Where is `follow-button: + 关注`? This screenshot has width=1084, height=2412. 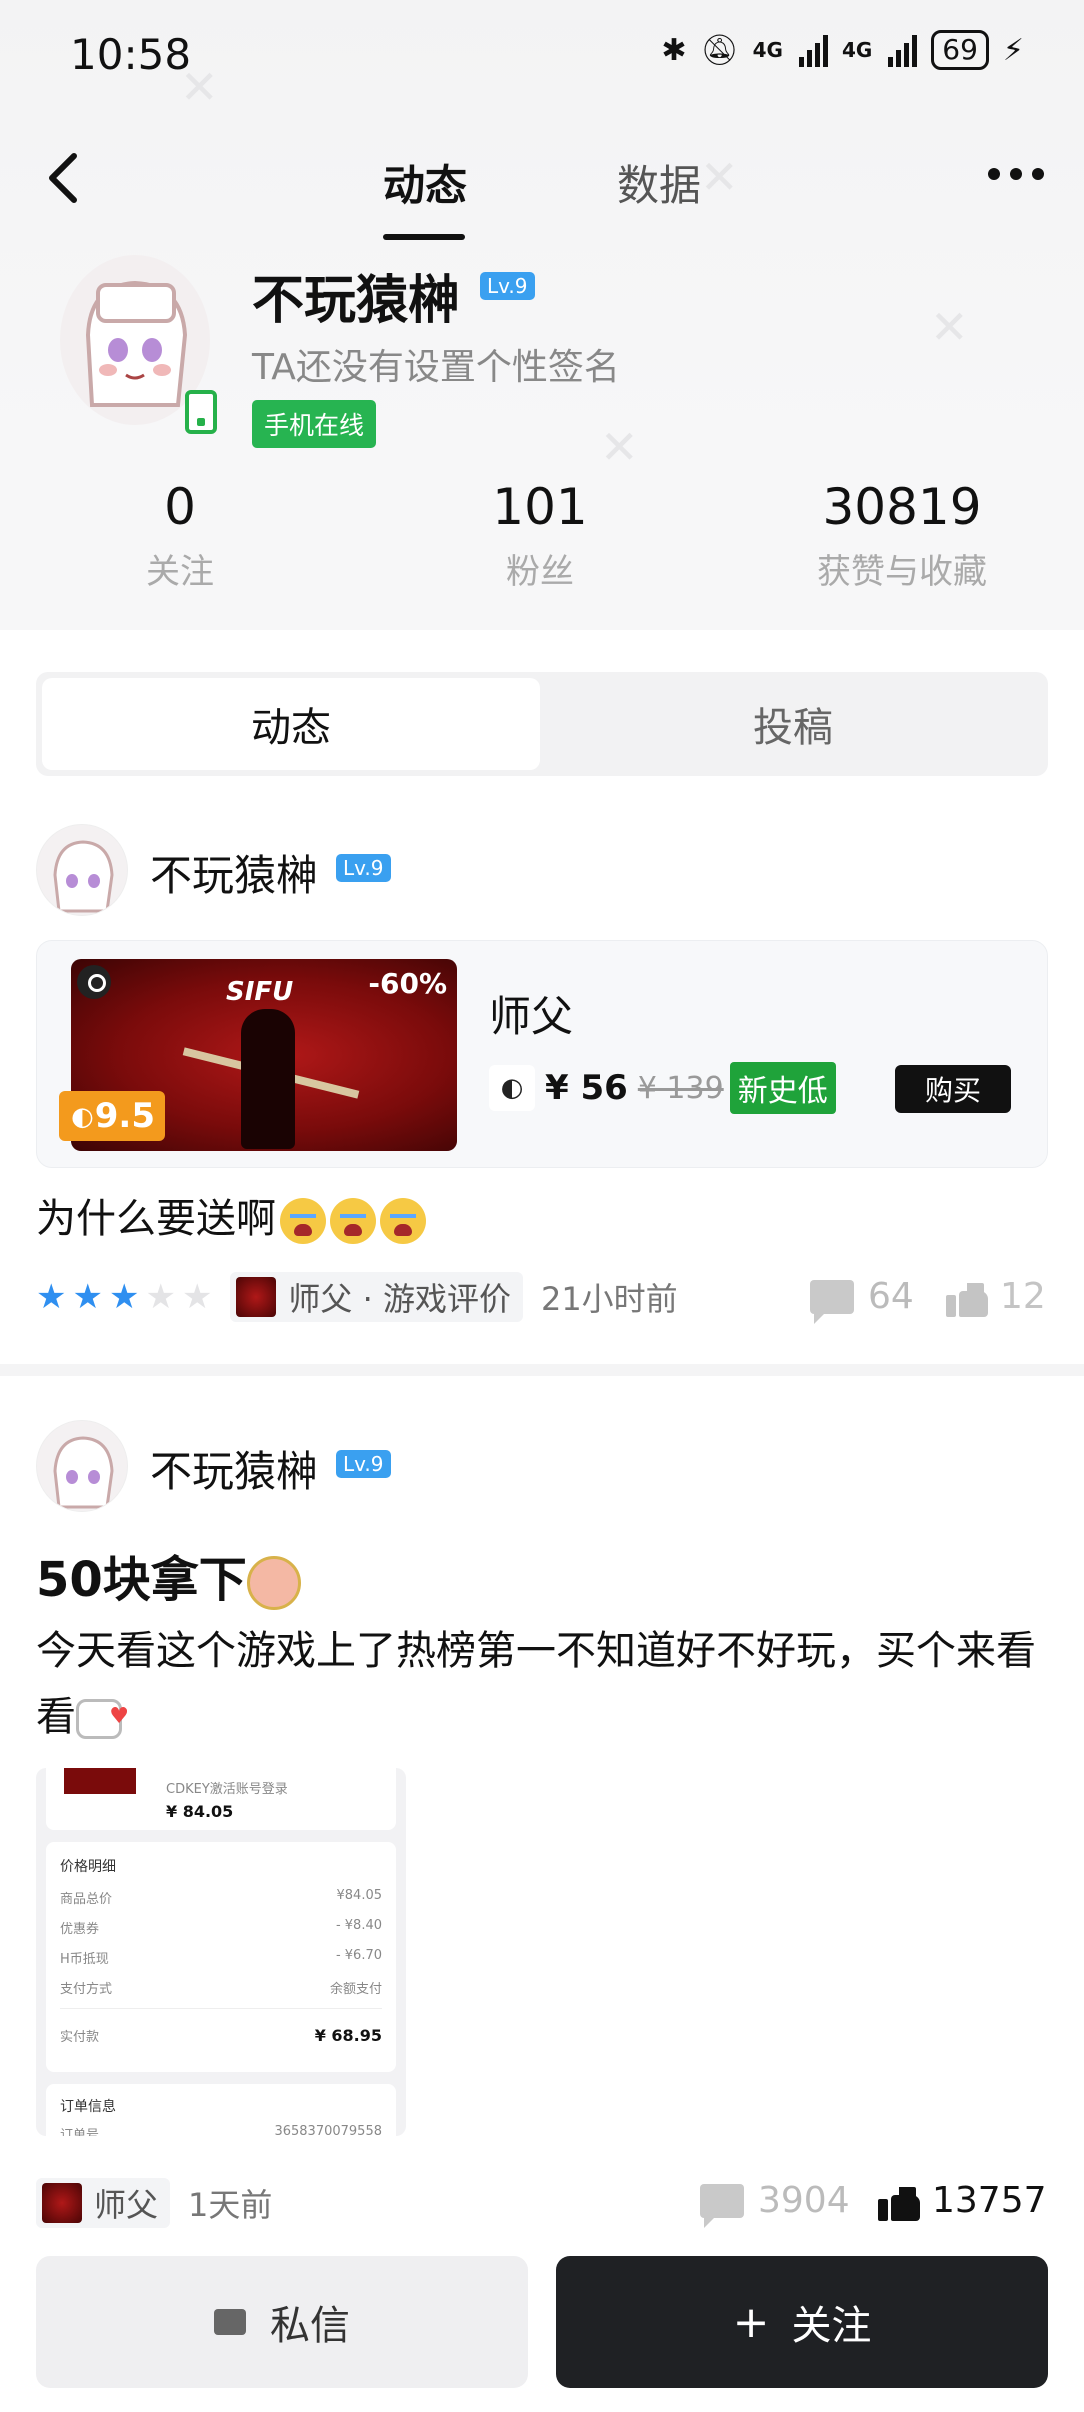 follow-button: + 关注 is located at coordinates (802, 2322).